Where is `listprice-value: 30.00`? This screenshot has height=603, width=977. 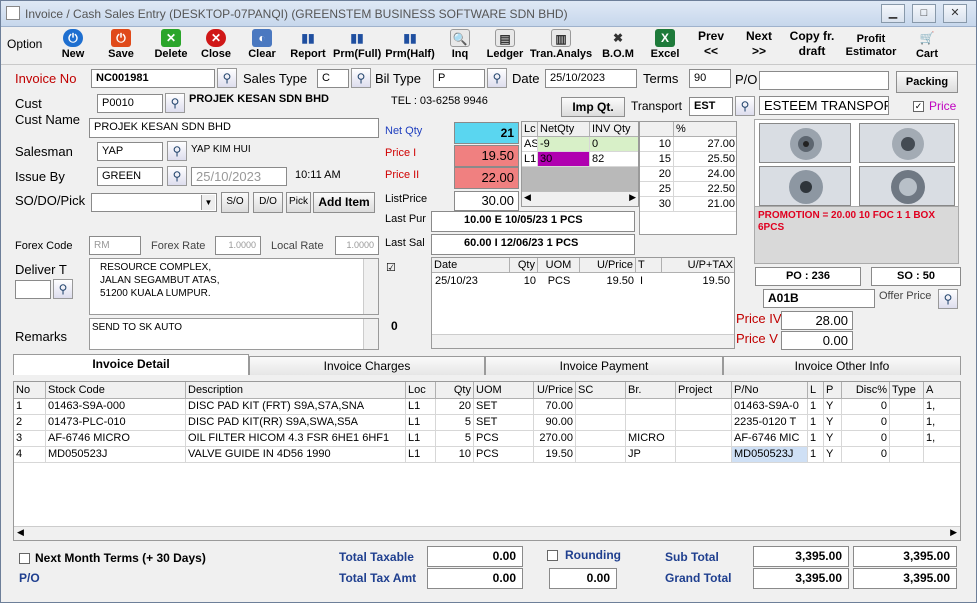 listprice-value: 30.00 is located at coordinates (486, 201).